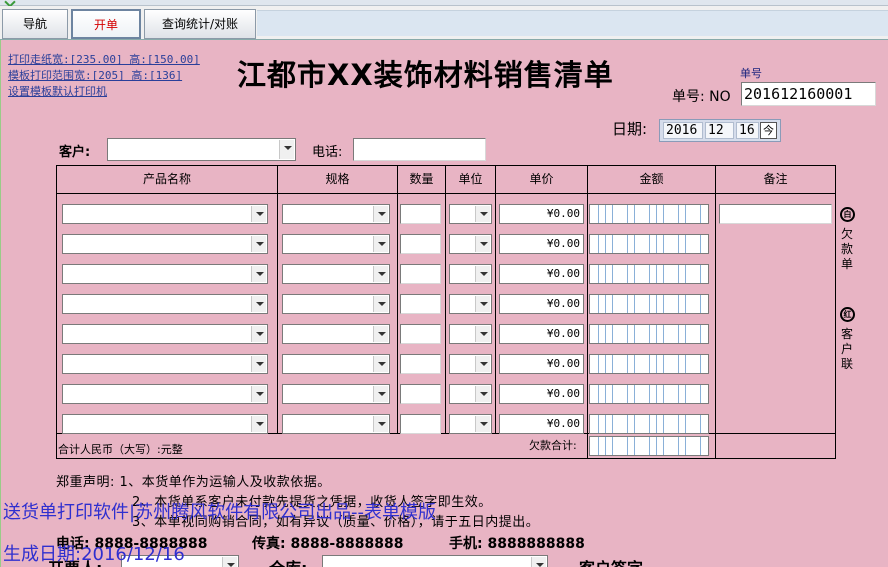 This screenshot has width=888, height=567. I want to click on tab-query-statistics: 查询统计/对账, so click(200, 24).